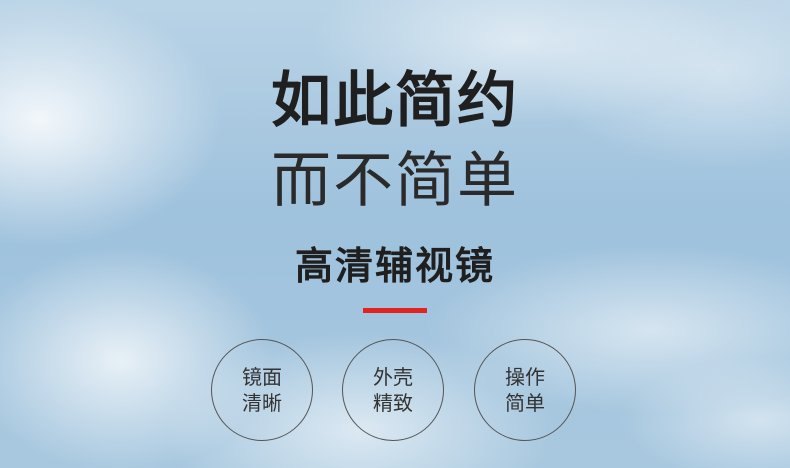 This screenshot has width=790, height=468. I want to click on feature-badge-label: 外壳, so click(393, 377).